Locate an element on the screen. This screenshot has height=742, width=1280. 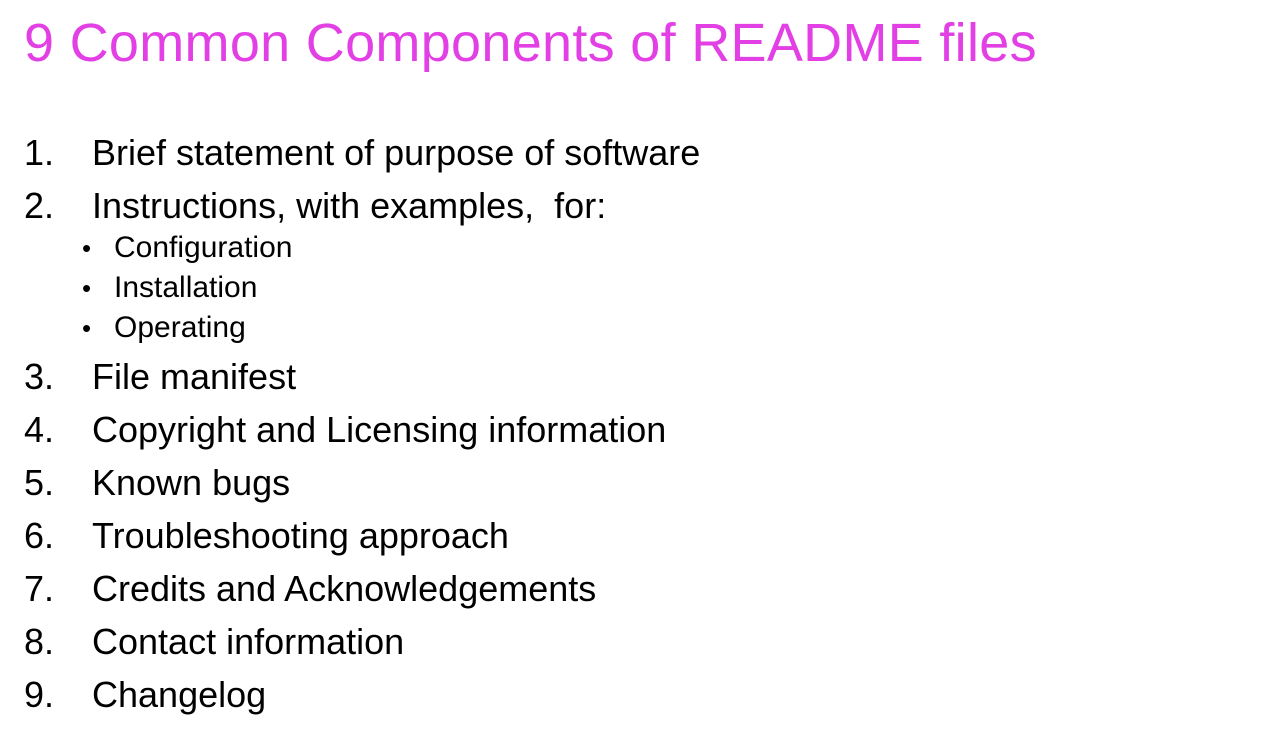
item-number: 8. is located at coordinates (39, 641).